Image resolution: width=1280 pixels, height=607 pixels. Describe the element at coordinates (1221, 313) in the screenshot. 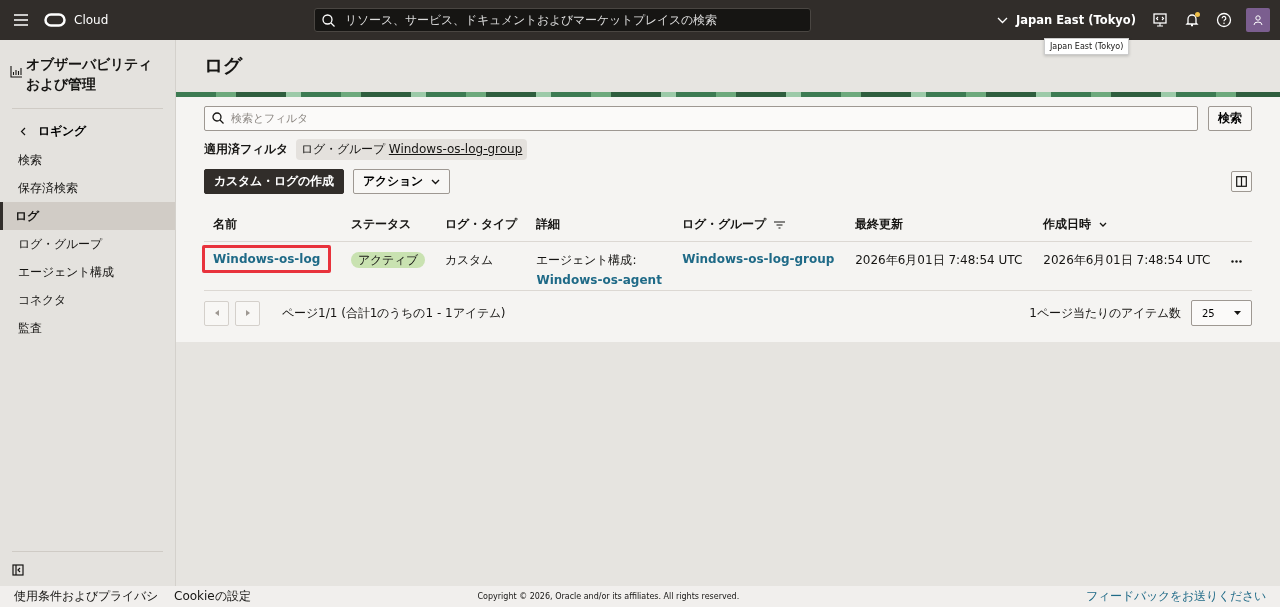

I see `per-page-select: 25` at that location.